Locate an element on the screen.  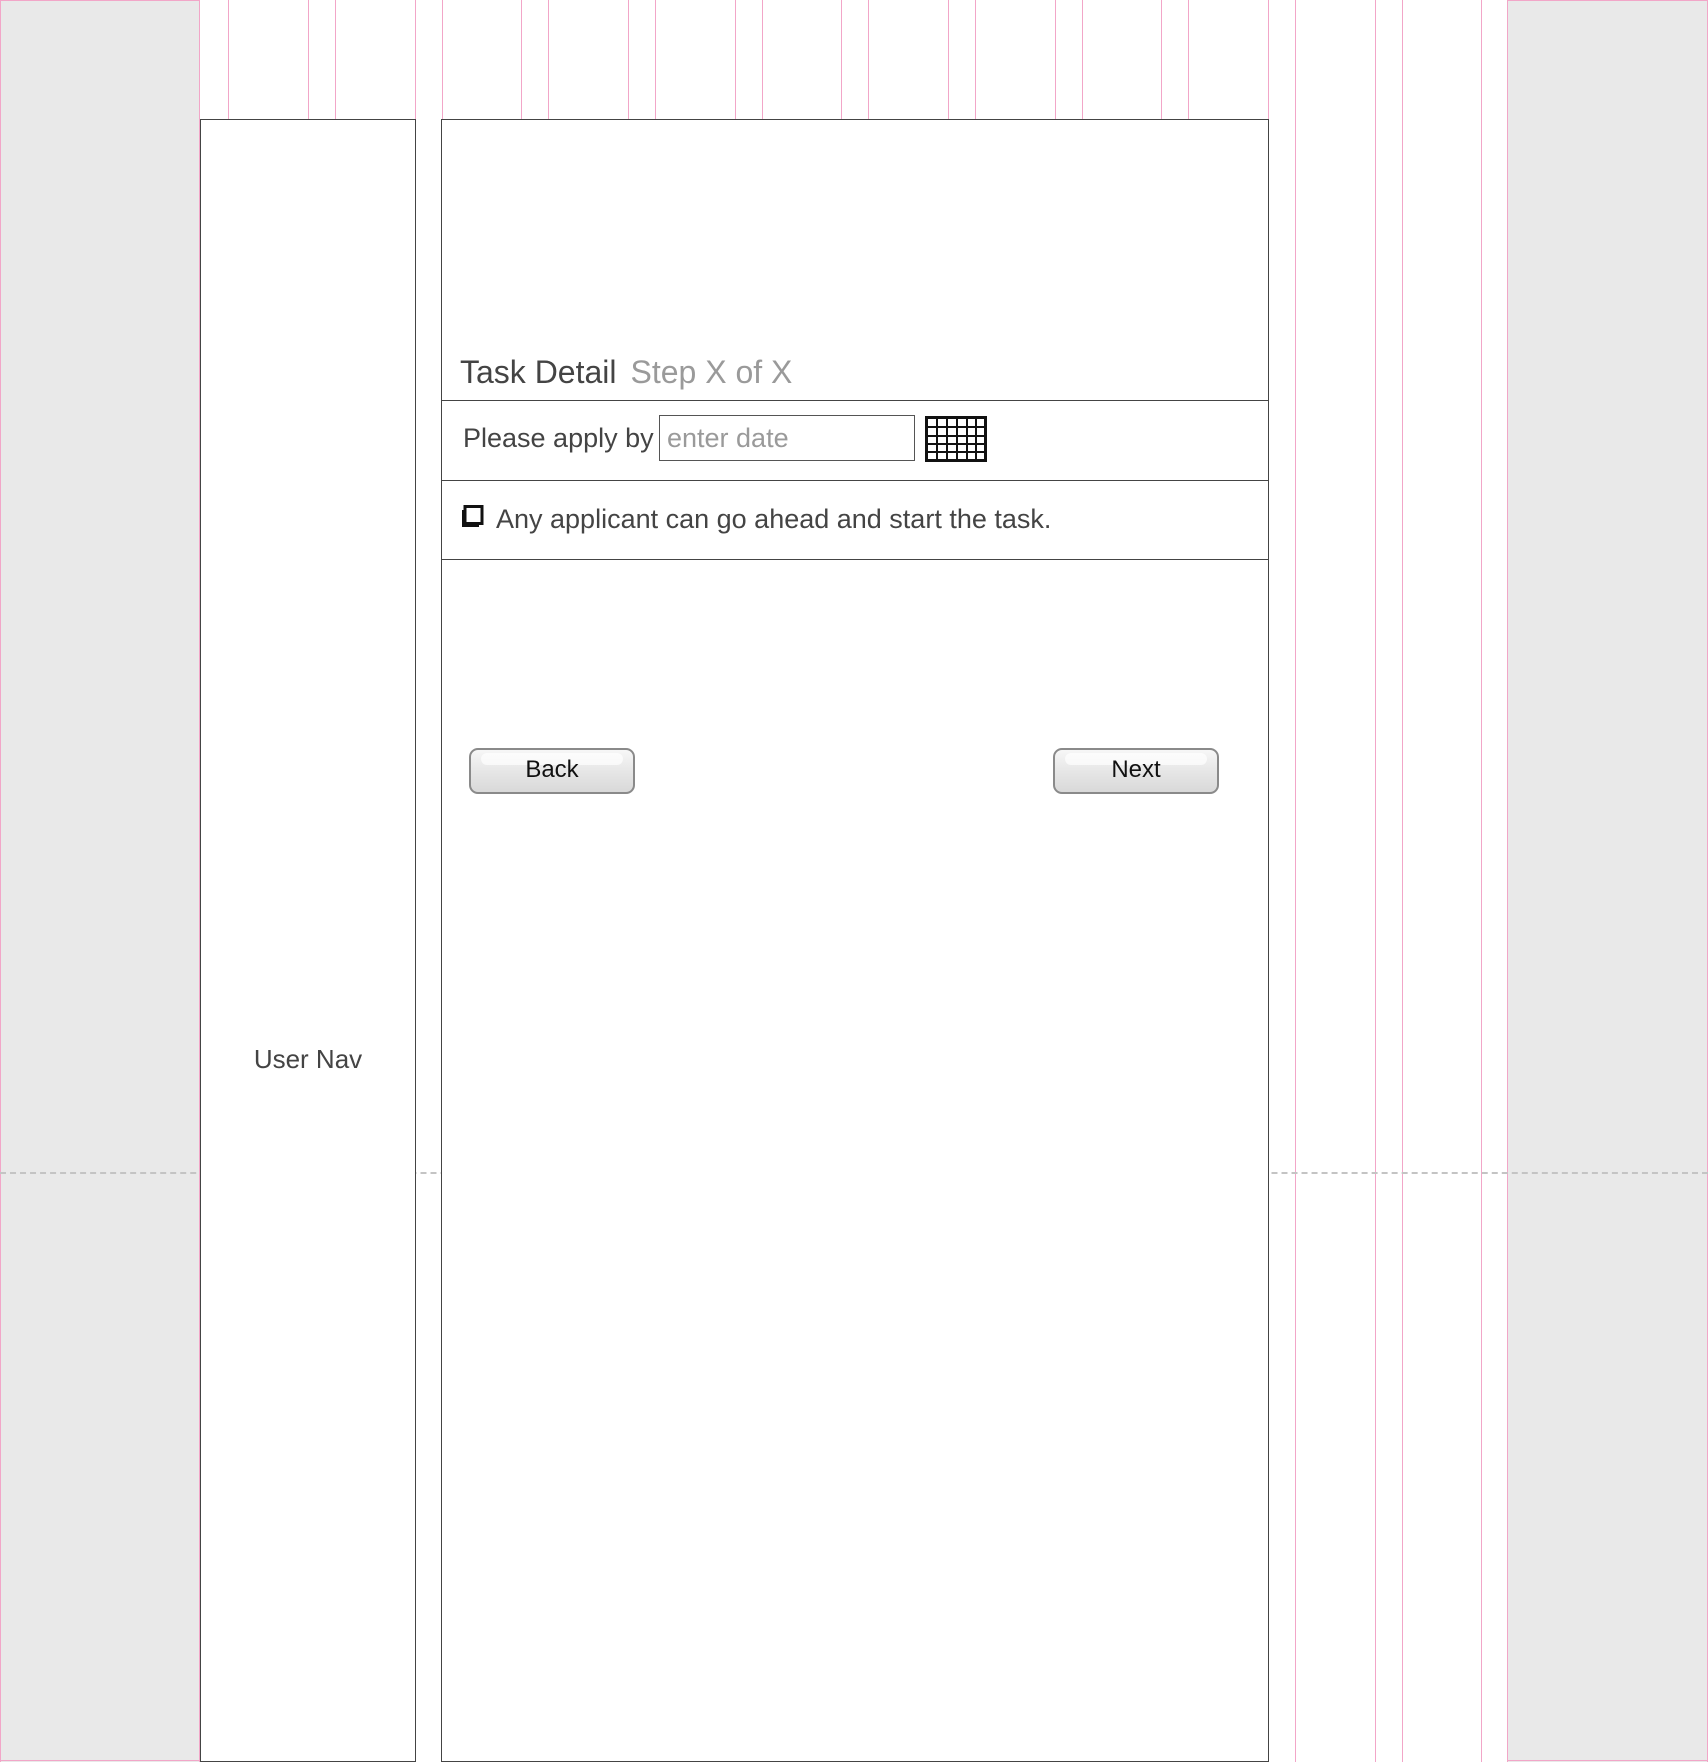
left-gutter is located at coordinates (100, 881).